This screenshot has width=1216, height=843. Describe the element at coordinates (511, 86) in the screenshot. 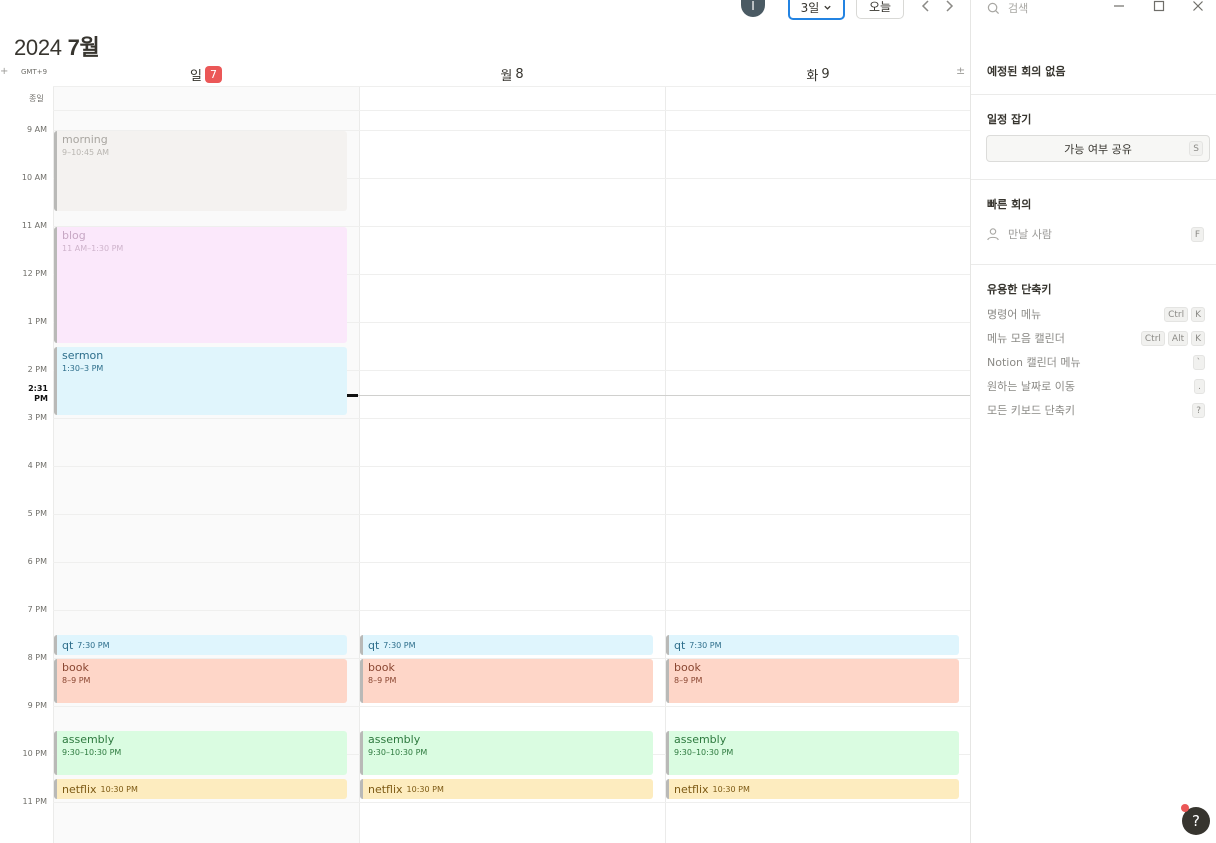

I see `grid-line` at that location.